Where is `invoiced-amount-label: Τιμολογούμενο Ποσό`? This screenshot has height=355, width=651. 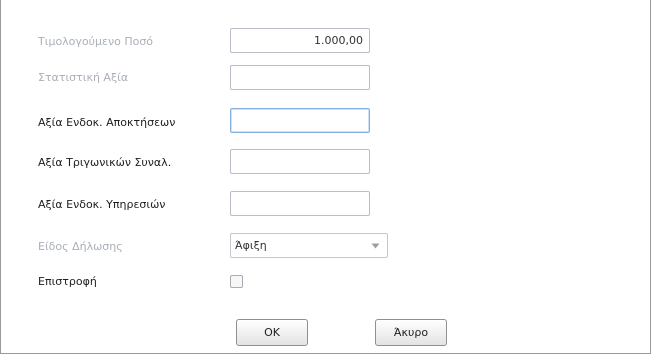
invoiced-amount-label: Τιμολογούμενο Ποσό is located at coordinates (96, 41).